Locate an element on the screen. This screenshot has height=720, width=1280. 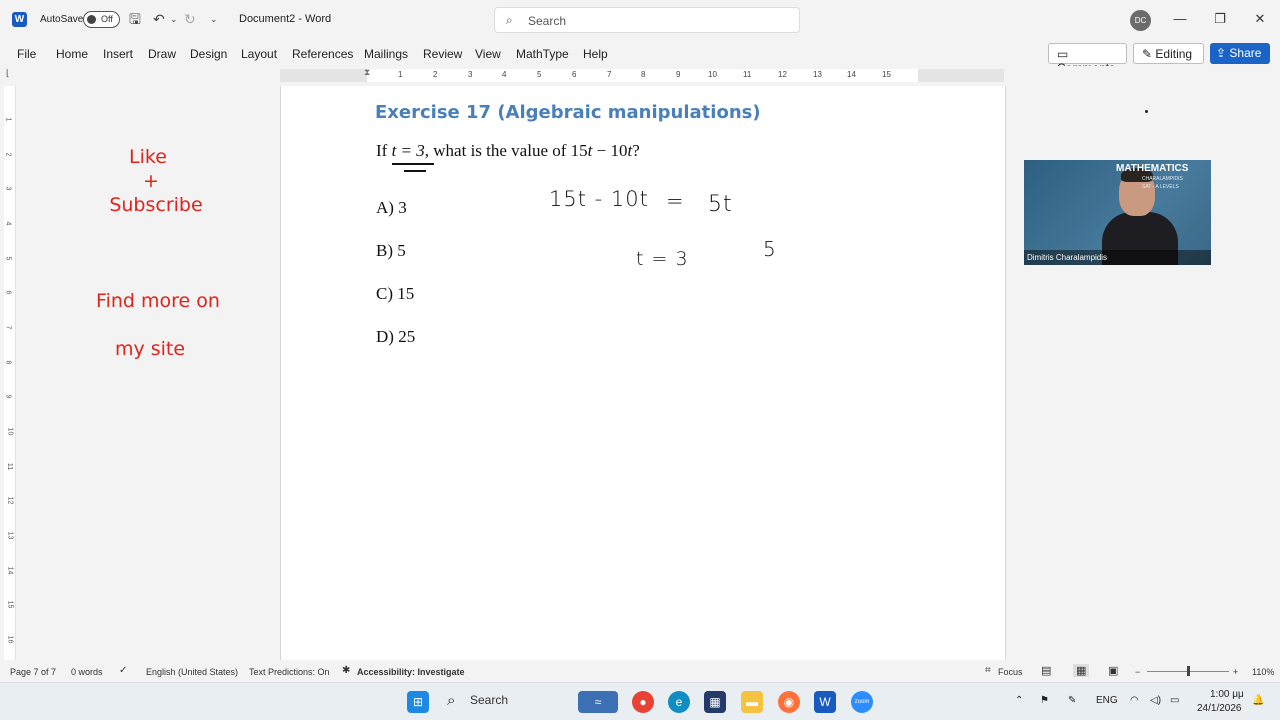
windows-start-icon: ⊞ is located at coordinates (418, 702).